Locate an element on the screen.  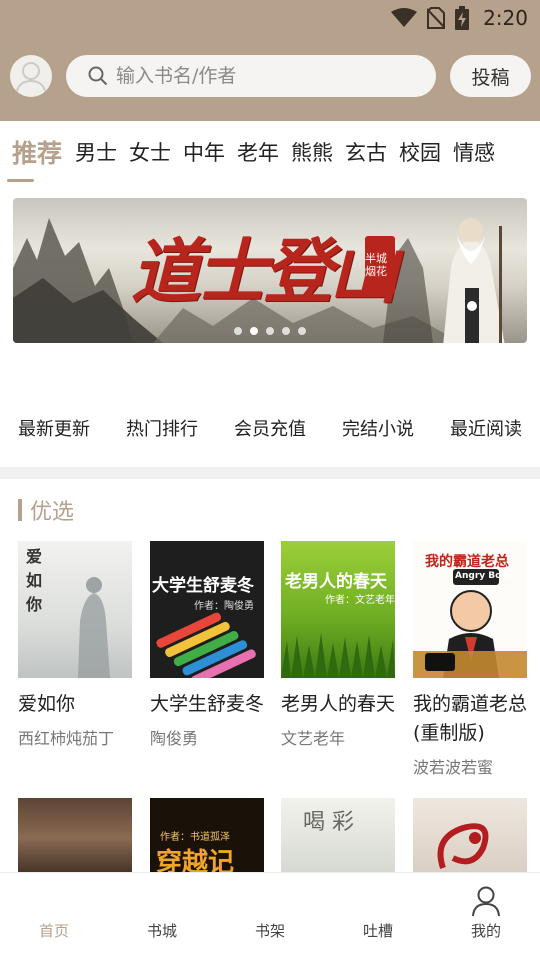
nav-bookshelf-label: 书架 is located at coordinates (269, 931).